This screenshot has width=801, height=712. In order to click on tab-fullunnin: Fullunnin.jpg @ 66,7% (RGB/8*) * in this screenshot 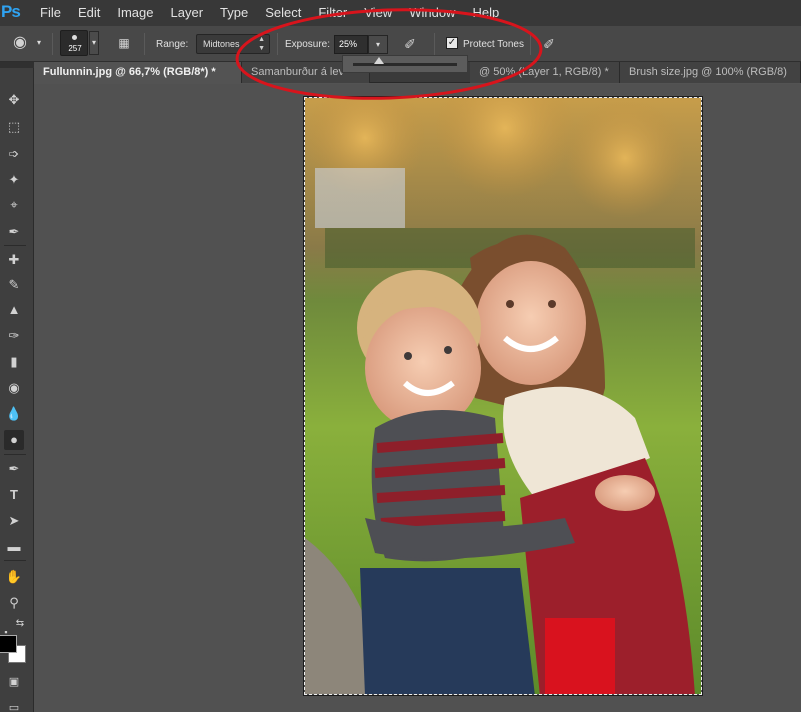, I will do `click(138, 72)`.